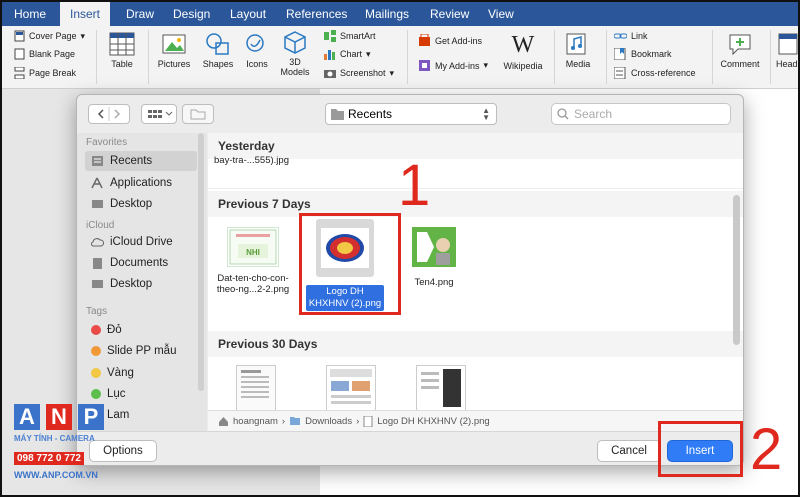 The width and height of the screenshot is (800, 497). I want to click on grid-view-icon, so click(160, 114).